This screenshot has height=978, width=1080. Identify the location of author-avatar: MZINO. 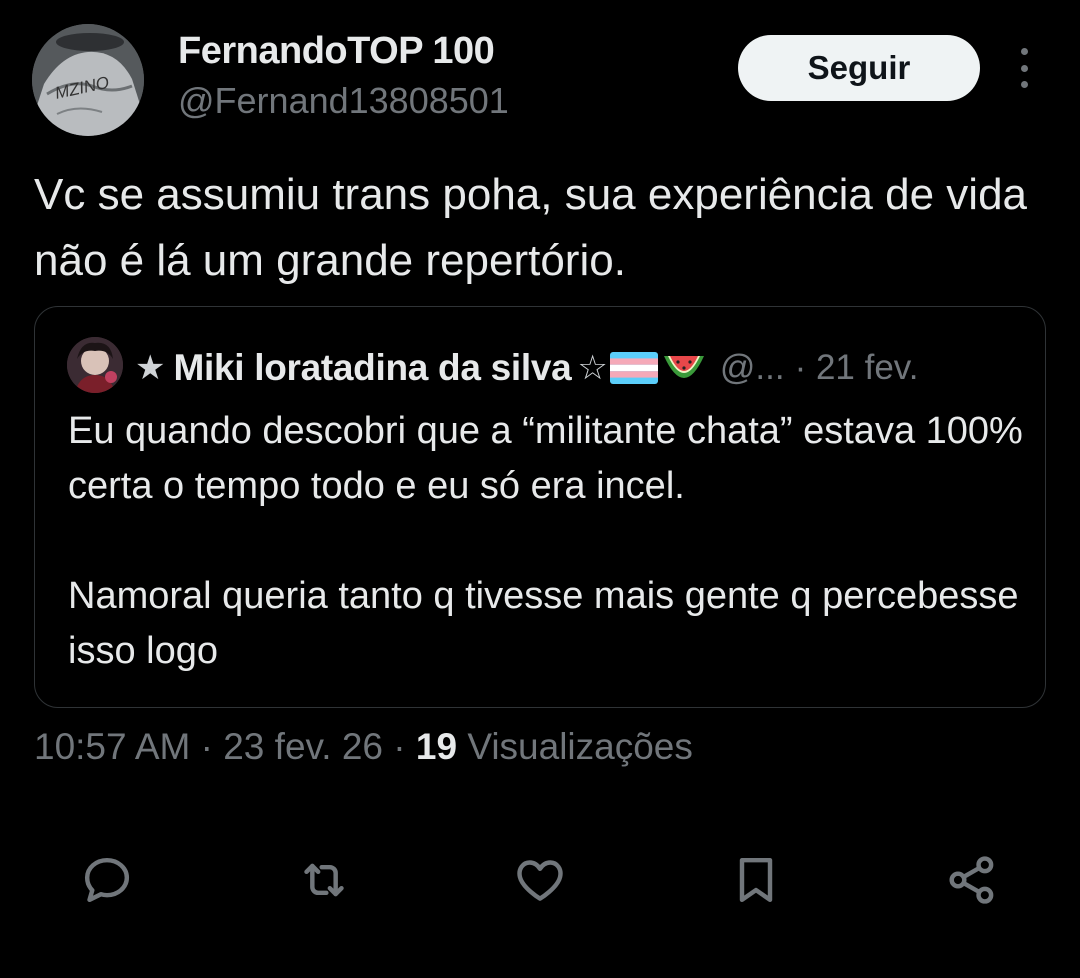
(88, 80).